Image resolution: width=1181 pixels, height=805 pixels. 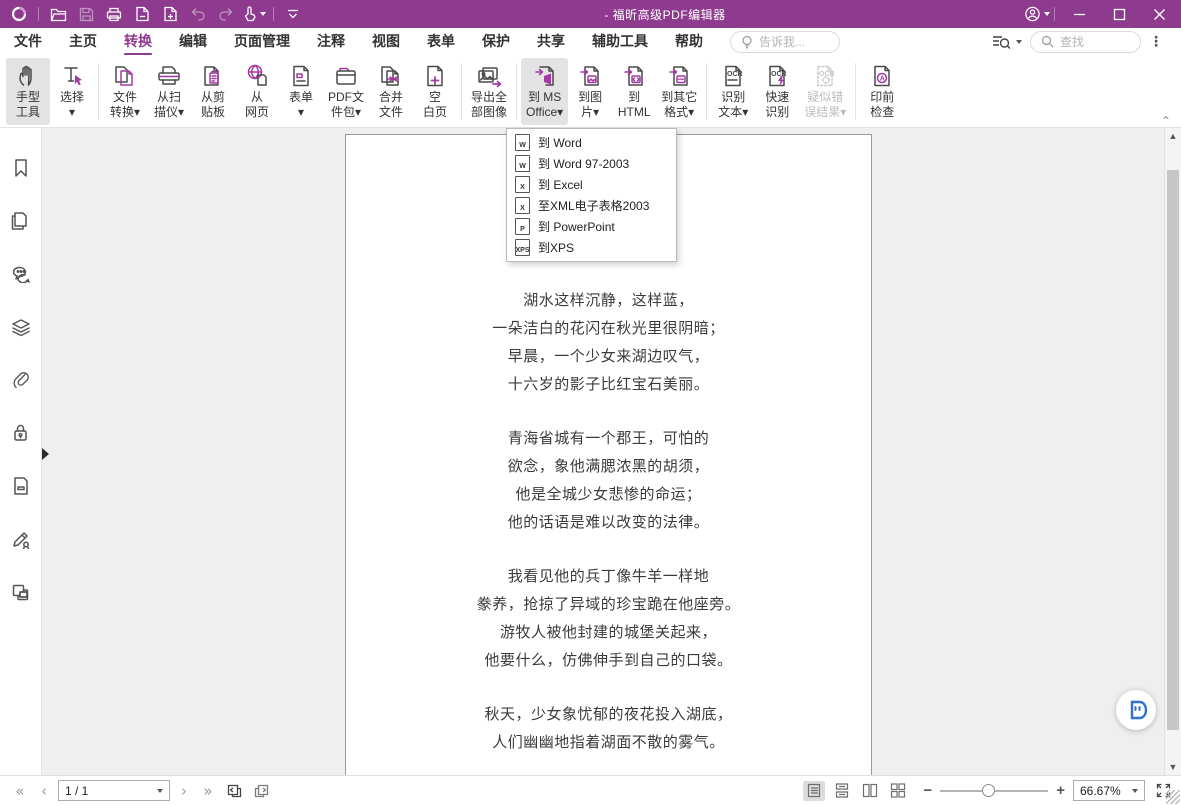 What do you see at coordinates (21, 221) in the screenshot?
I see `page-thumbnails-icon` at bounding box center [21, 221].